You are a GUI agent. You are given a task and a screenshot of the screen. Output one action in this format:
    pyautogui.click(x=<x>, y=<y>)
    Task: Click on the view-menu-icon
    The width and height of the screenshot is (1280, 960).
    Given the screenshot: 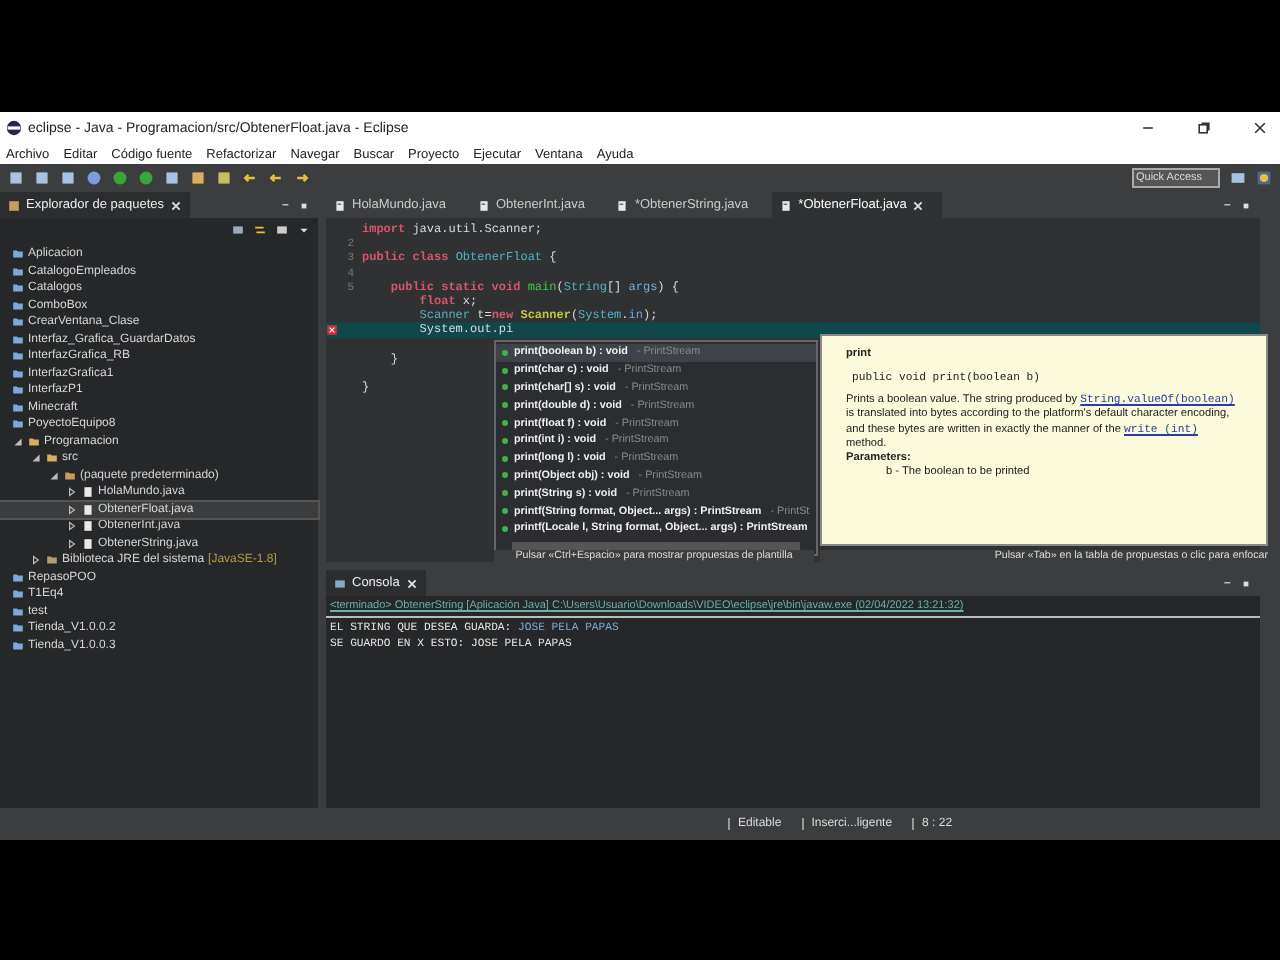 What is the action you would take?
    pyautogui.click(x=304, y=229)
    